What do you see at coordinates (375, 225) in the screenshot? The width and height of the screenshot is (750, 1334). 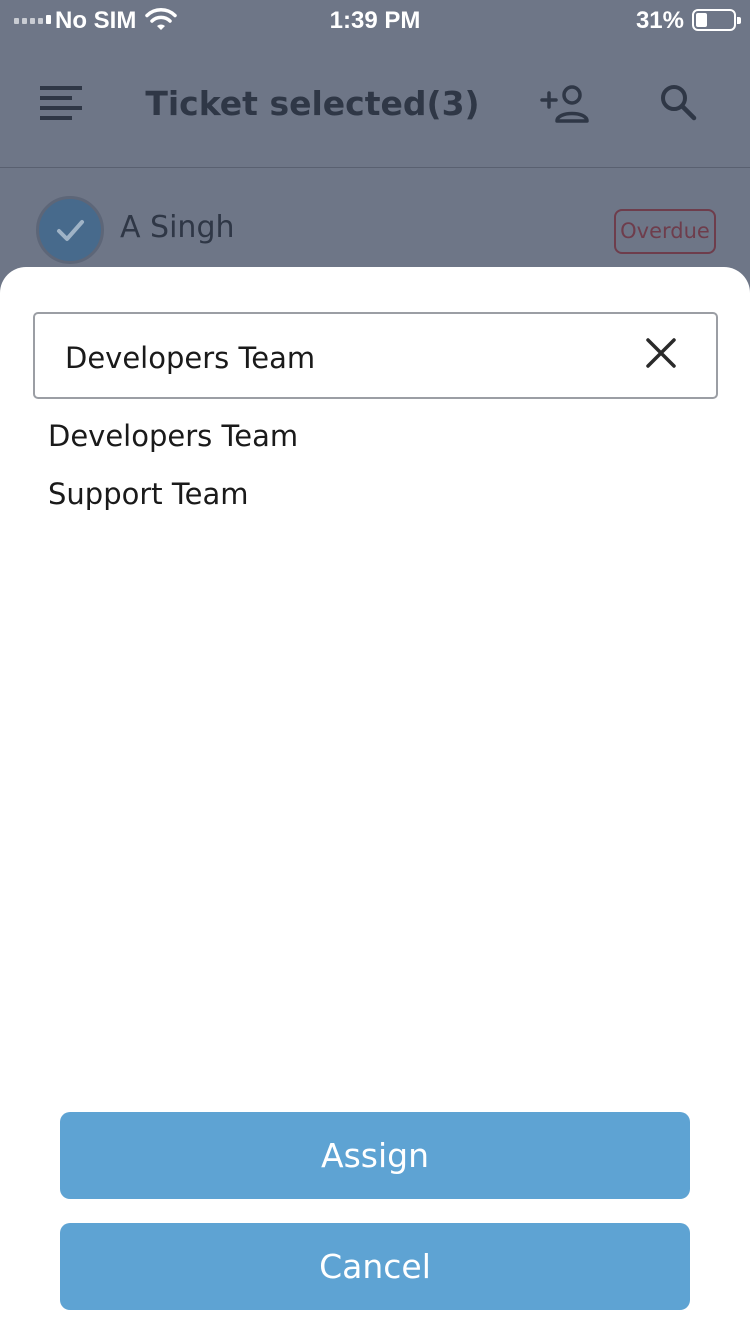 I see `ticket-row: A Singh Overdue` at bounding box center [375, 225].